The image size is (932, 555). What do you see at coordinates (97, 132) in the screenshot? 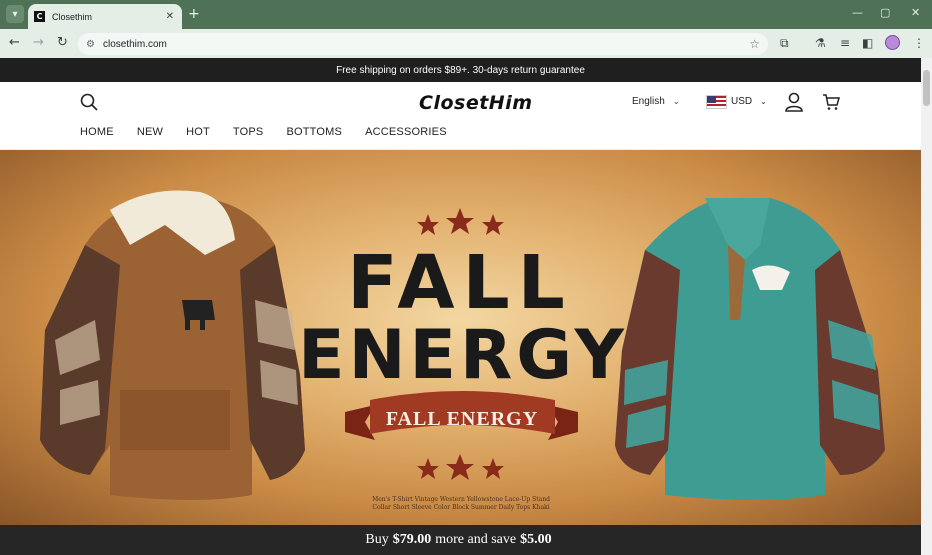
I see `nav-home: HOME` at bounding box center [97, 132].